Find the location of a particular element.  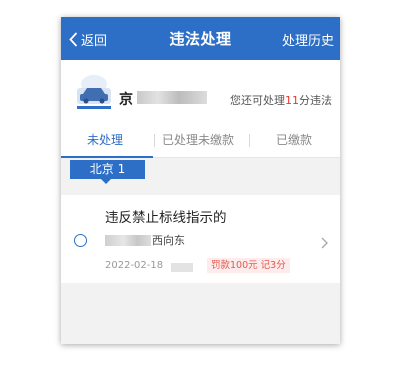

history-button: 处理历史 is located at coordinates (308, 39).